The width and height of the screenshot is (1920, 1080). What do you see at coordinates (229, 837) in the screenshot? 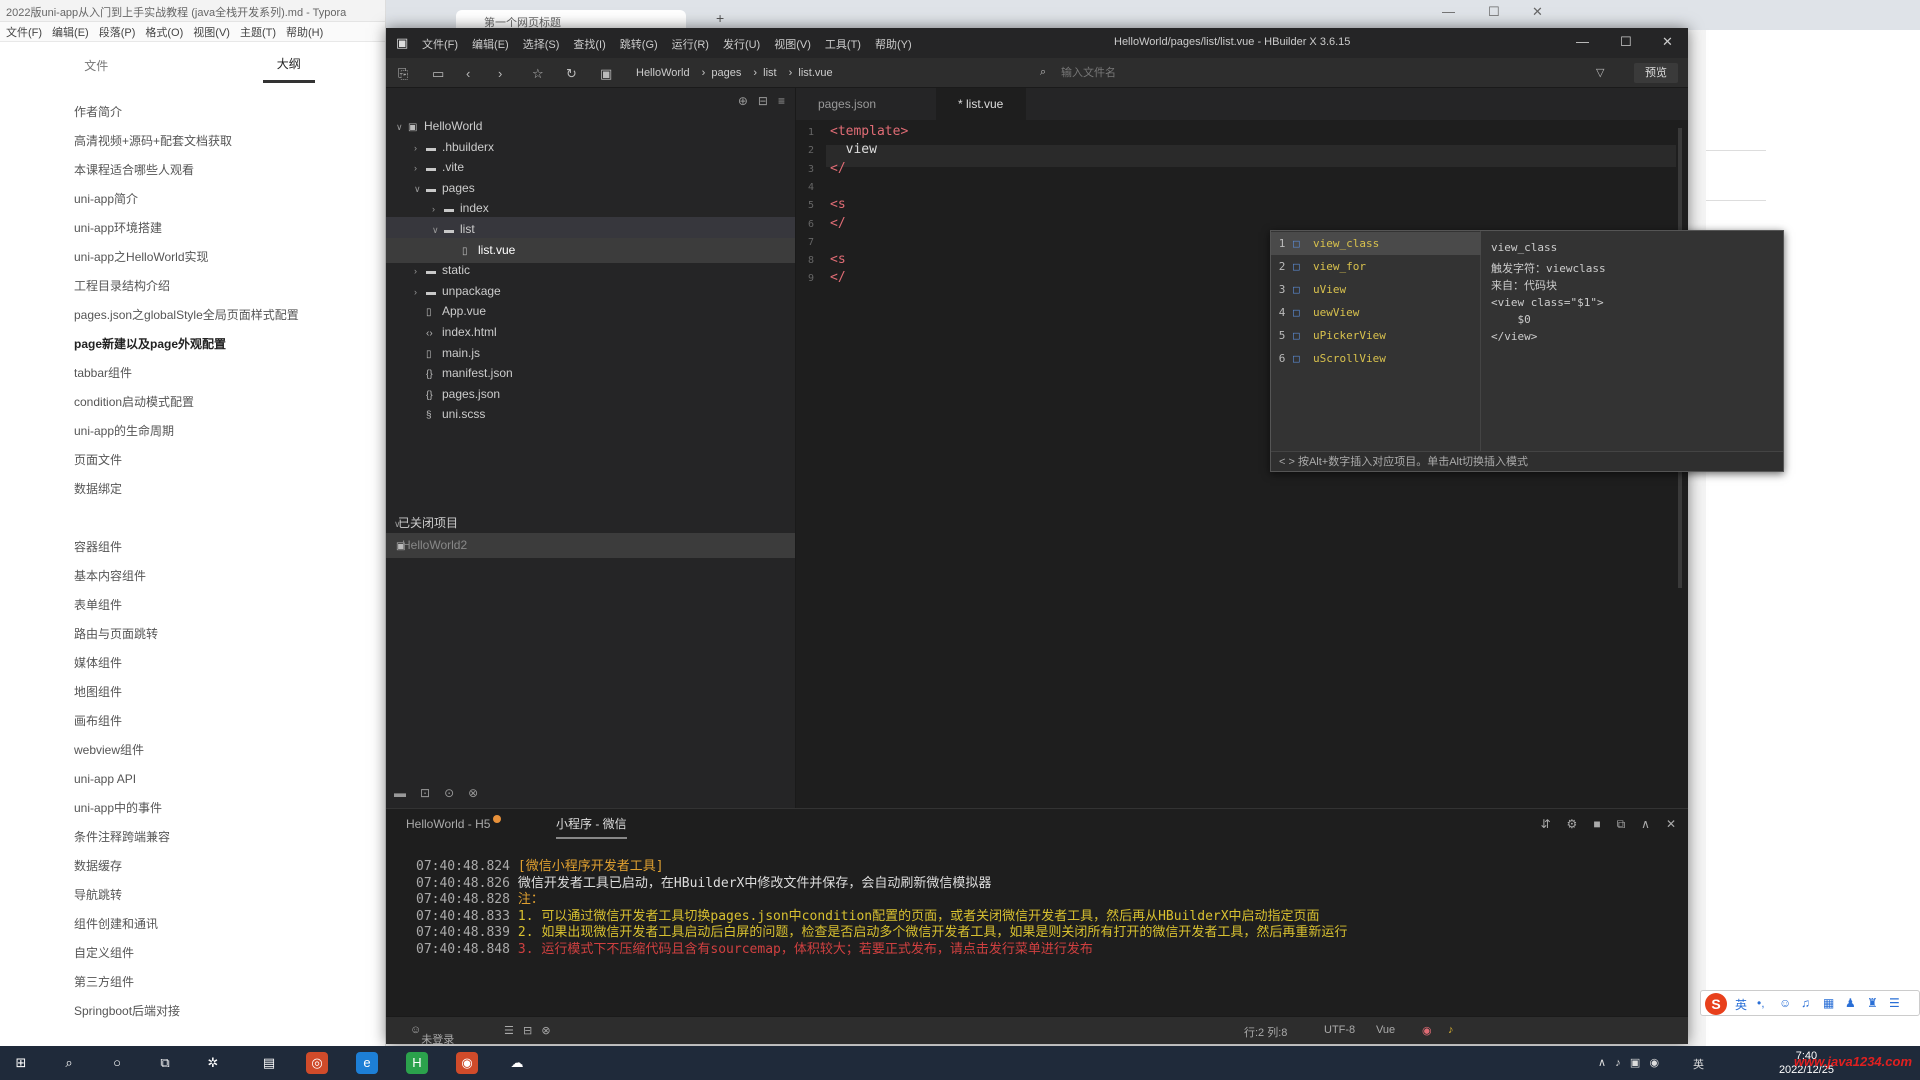
I see `outline-item: 条件注释跨端兼容` at bounding box center [229, 837].